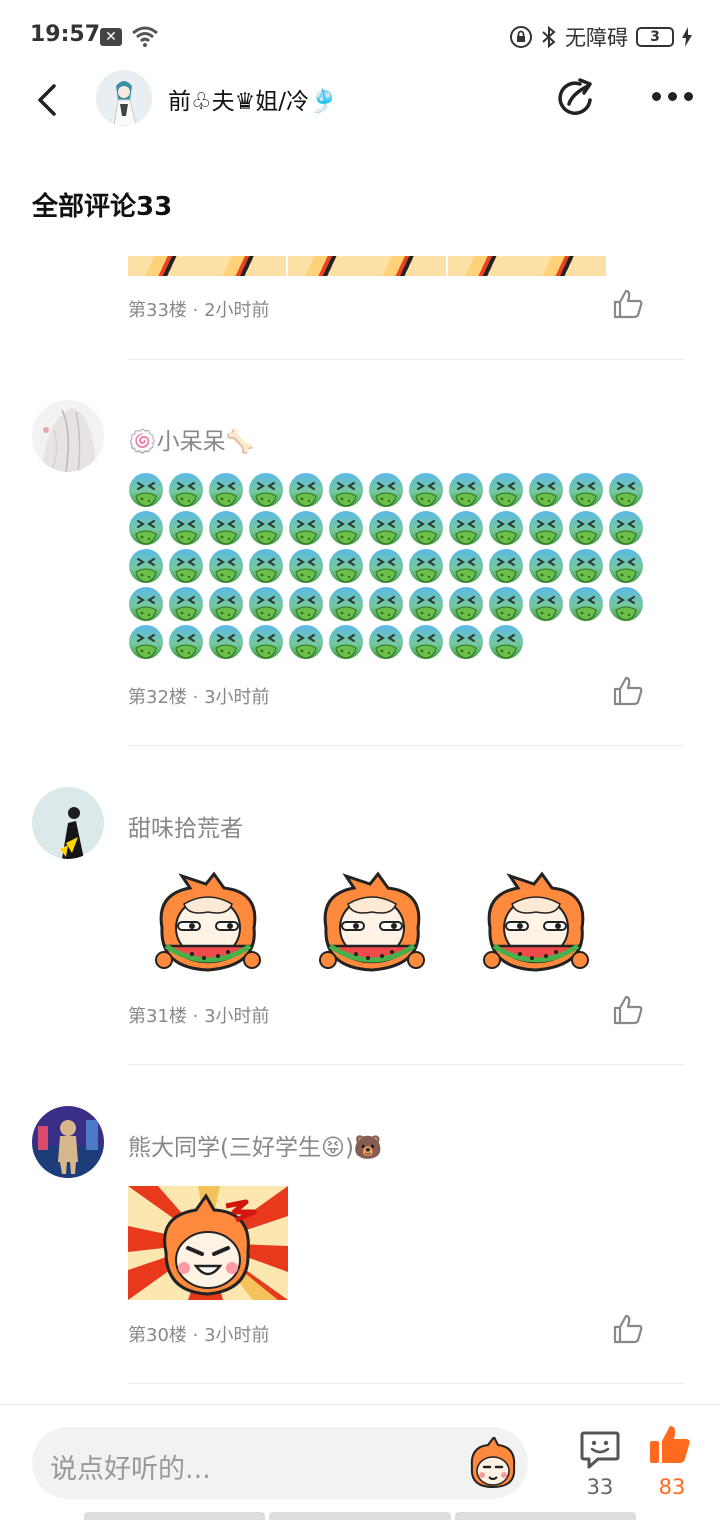  Describe the element at coordinates (687, 37) in the screenshot. I see `charging-icon` at that location.